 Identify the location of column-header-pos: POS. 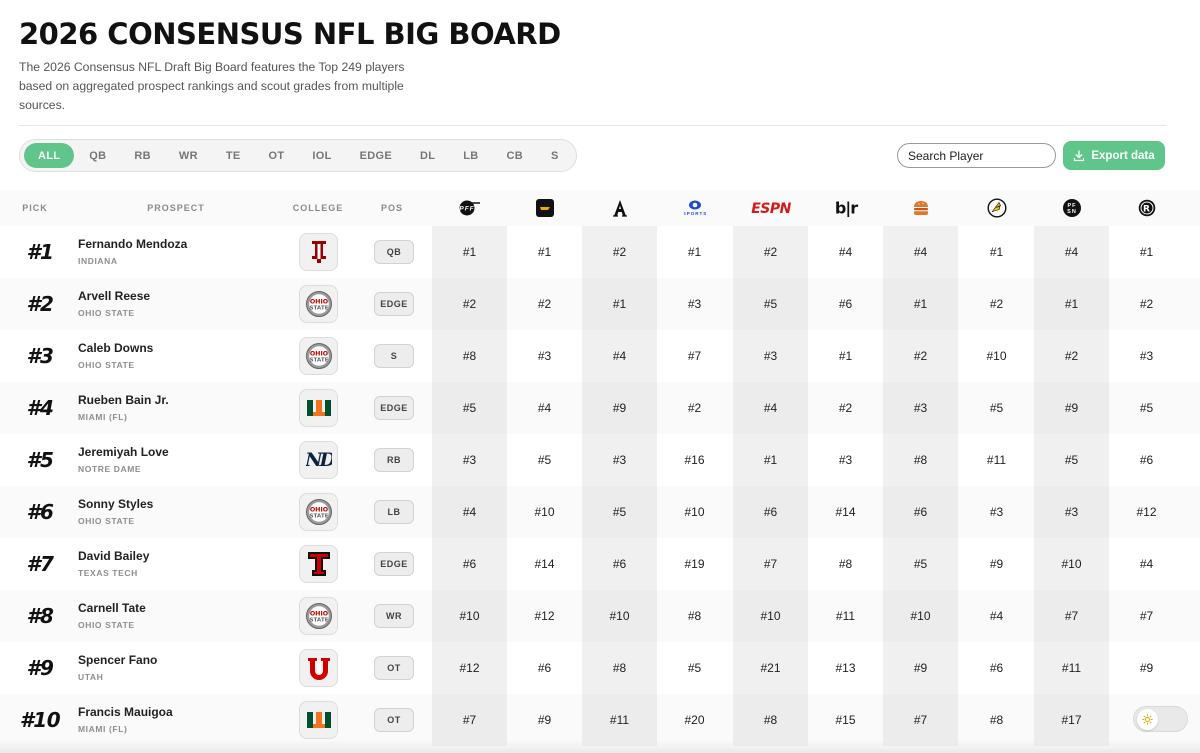
(392, 208).